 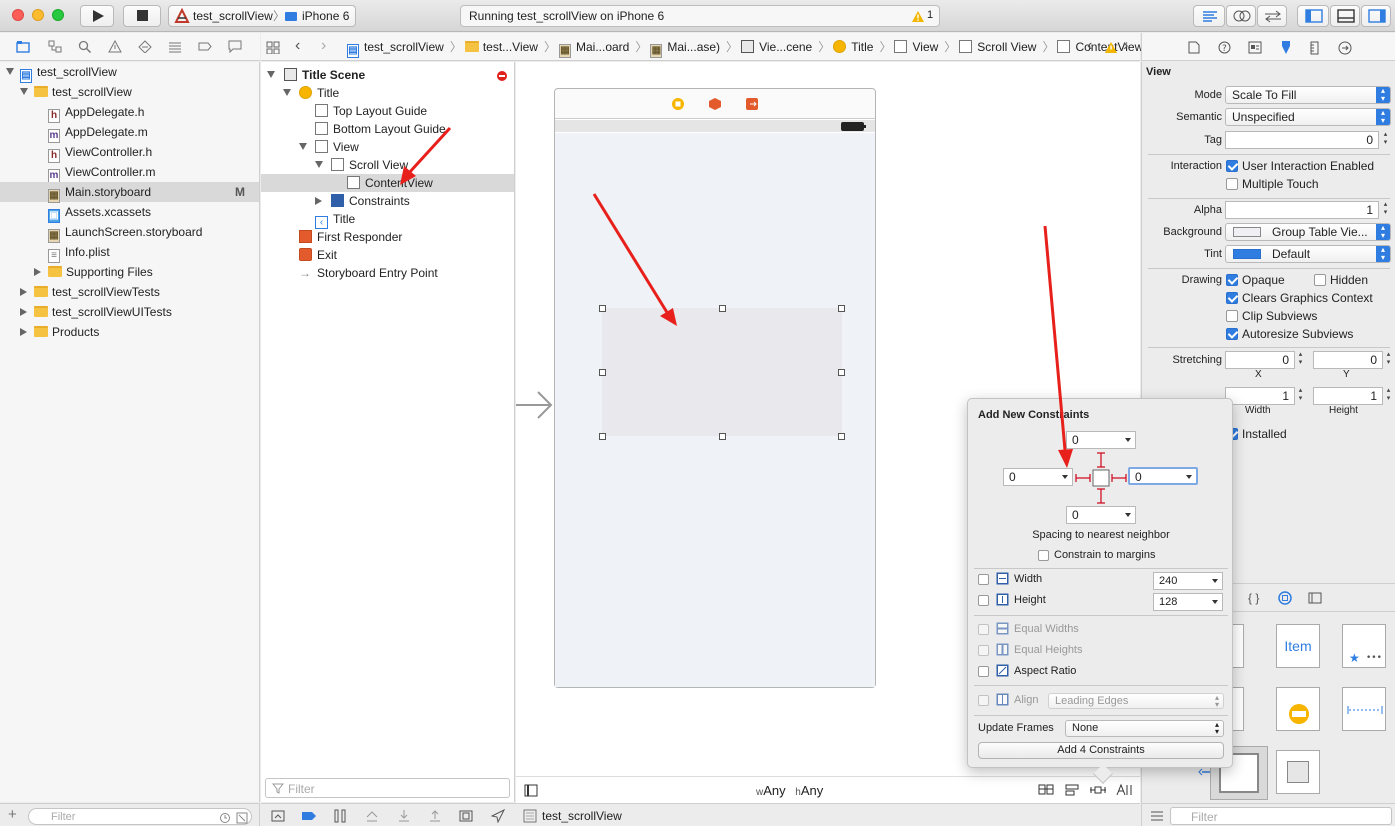 What do you see at coordinates (129, 72) in the screenshot?
I see `navigator-item: ▤ test_scrollView` at bounding box center [129, 72].